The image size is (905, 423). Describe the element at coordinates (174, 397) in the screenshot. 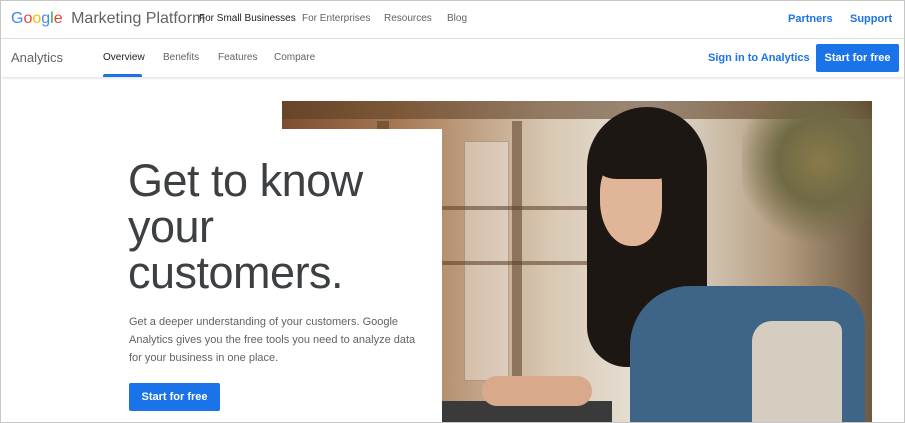

I see `hero-start-for-free-button: Start for free` at that location.